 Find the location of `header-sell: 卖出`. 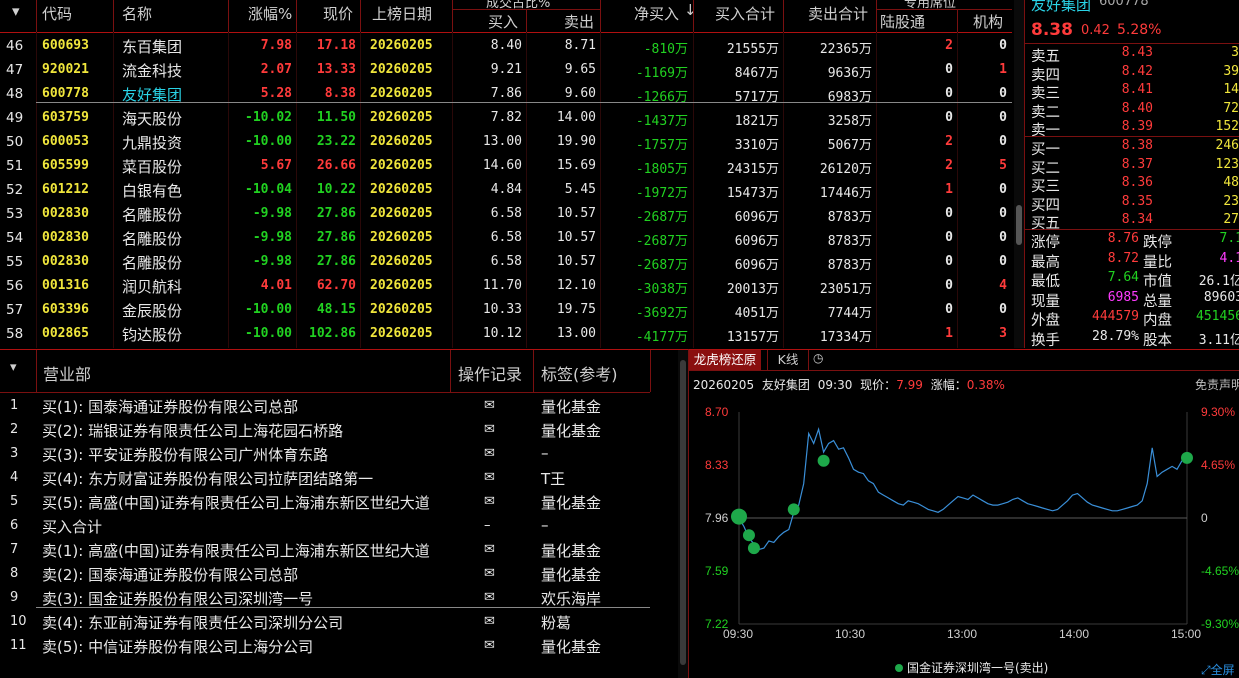

header-sell: 卖出 is located at coordinates (579, 21).